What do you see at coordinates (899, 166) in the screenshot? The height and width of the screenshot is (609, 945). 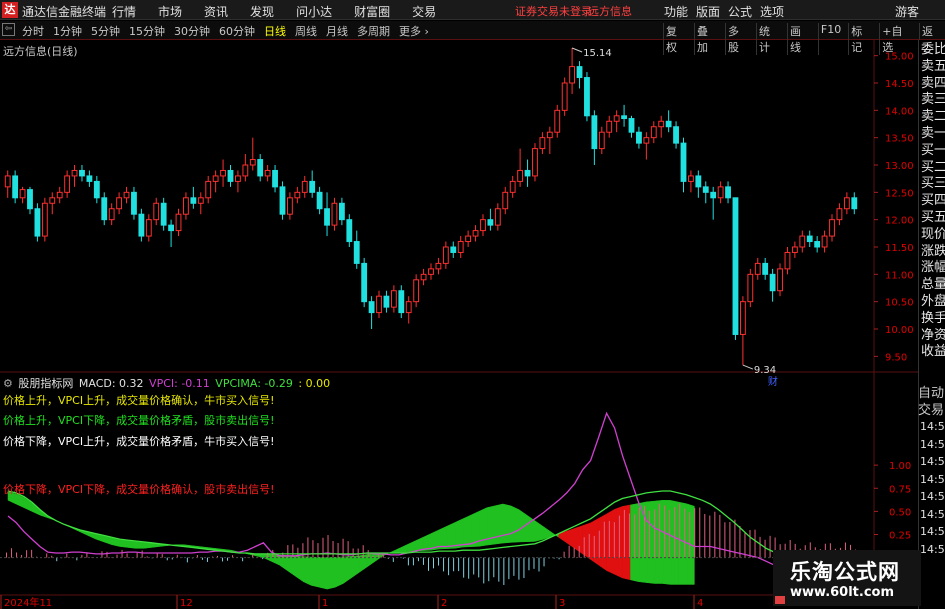 I see `price-tick-label: 13.00` at bounding box center [899, 166].